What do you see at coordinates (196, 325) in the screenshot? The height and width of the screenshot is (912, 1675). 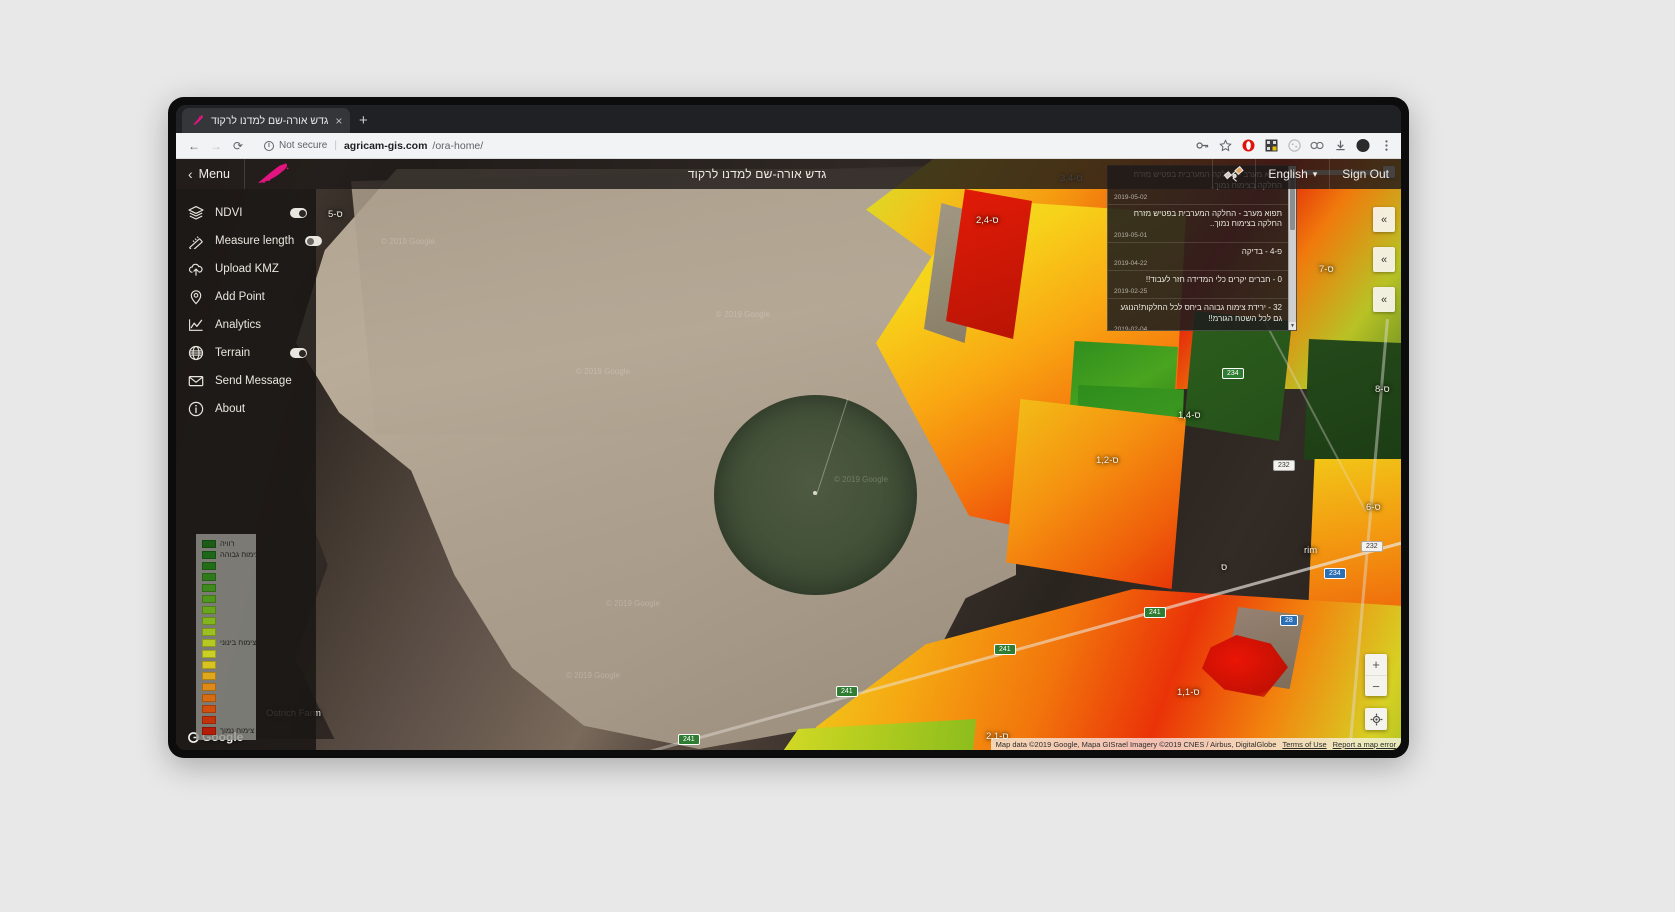 I see `chart-line-icon` at bounding box center [196, 325].